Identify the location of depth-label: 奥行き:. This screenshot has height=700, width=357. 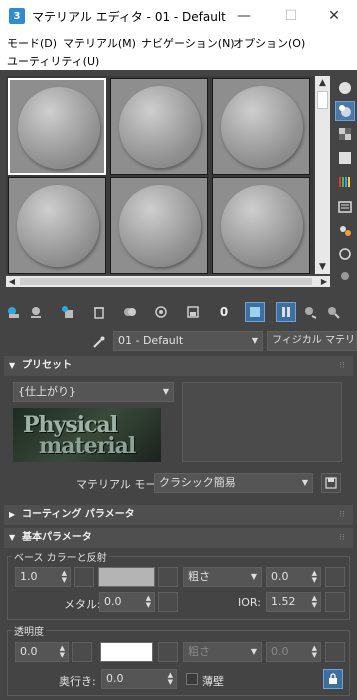
(77, 681).